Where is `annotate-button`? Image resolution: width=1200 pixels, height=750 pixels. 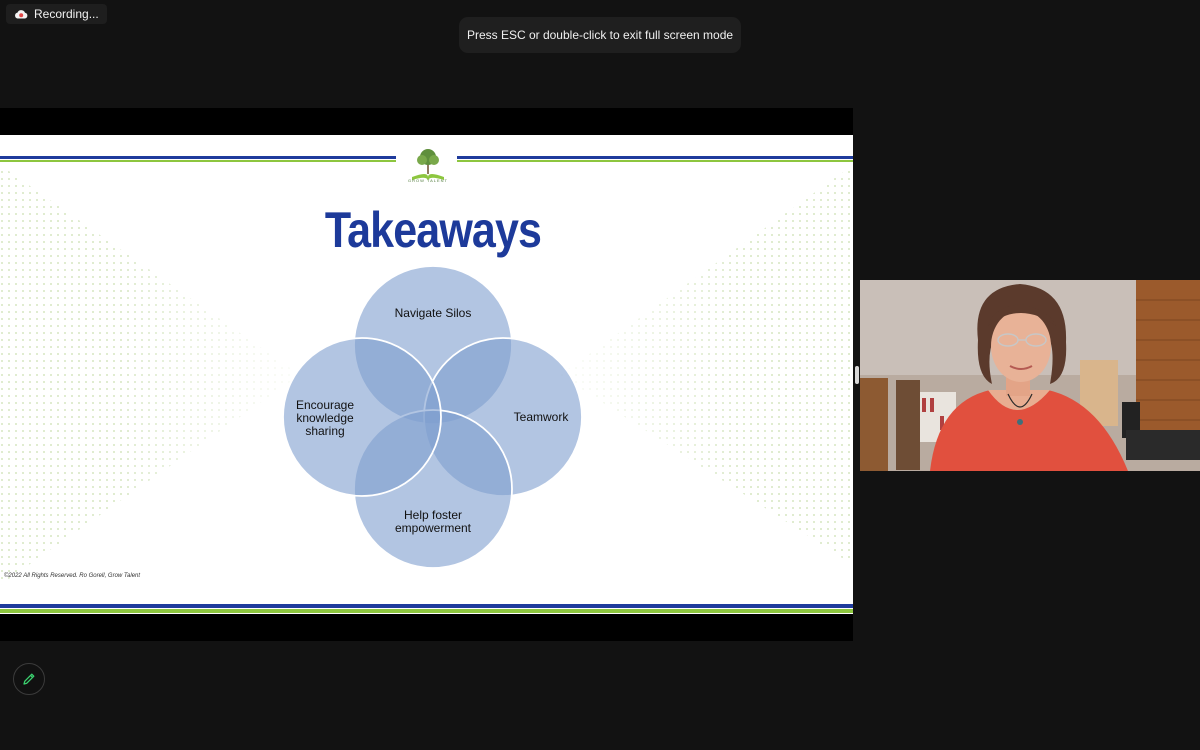
annotate-button is located at coordinates (29, 679).